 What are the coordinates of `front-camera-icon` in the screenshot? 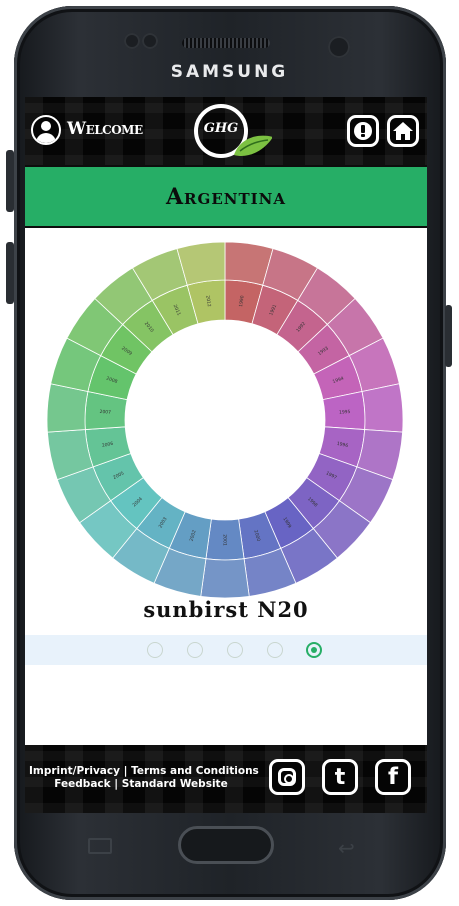 It's located at (339, 47).